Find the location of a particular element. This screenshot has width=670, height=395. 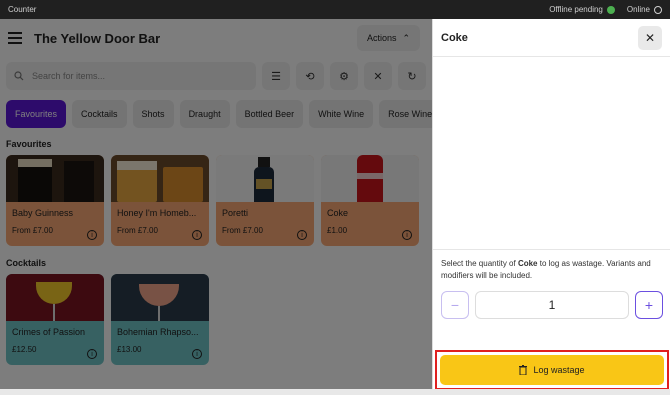

quantity-field: 1 is located at coordinates (552, 305).